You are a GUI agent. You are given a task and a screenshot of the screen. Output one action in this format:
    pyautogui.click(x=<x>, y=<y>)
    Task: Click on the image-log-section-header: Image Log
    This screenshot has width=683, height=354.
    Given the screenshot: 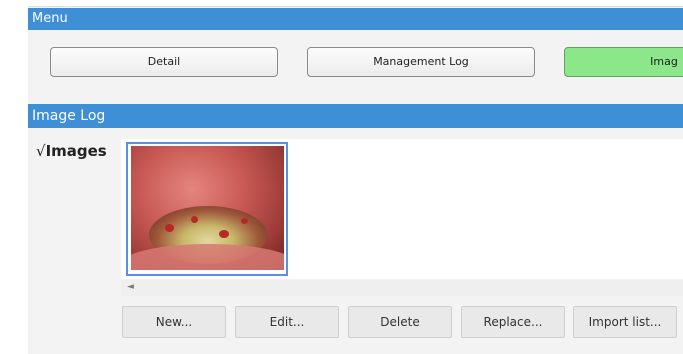 What is the action you would take?
    pyautogui.click(x=355, y=116)
    